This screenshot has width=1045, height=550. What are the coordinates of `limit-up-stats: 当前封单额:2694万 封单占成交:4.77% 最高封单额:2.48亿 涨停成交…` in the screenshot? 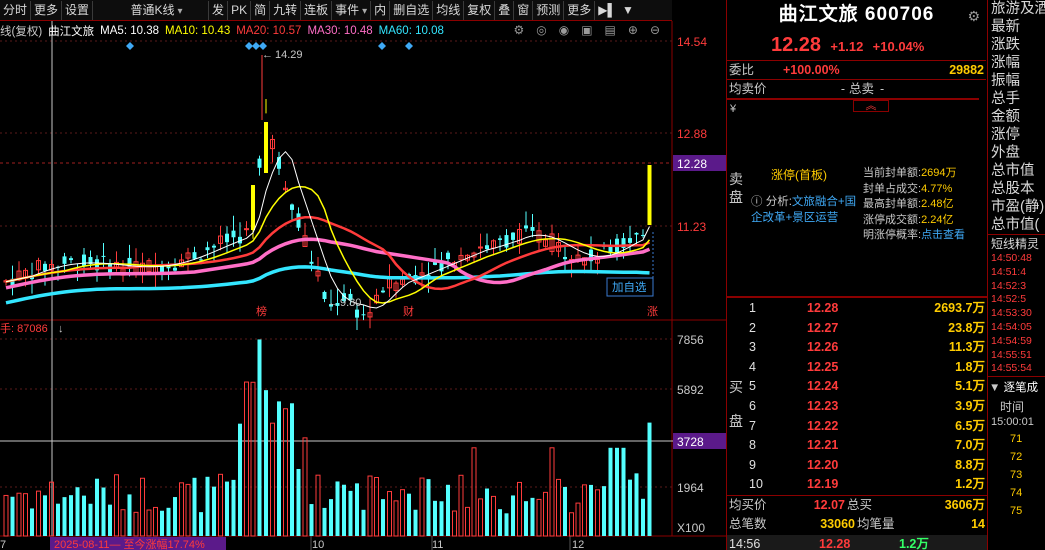 It's located at (914, 204).